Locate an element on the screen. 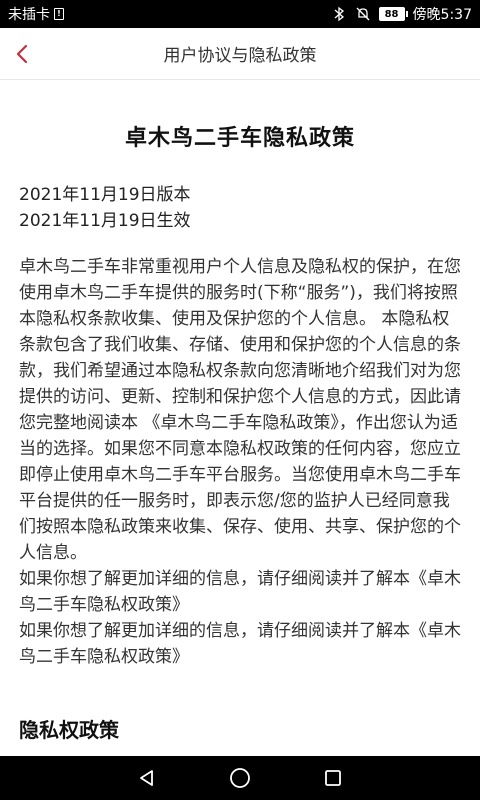 Image resolution: width=480 pixels, height=800 pixels. square-recents-icon is located at coordinates (333, 778).